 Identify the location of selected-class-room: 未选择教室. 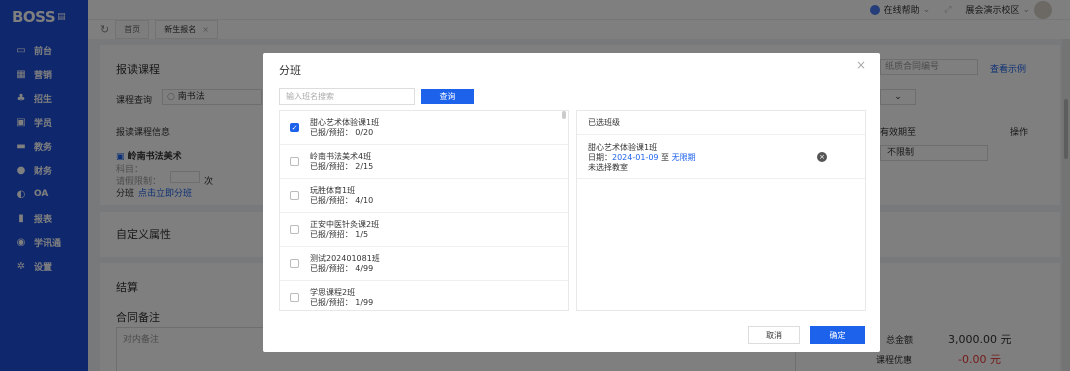
(608, 167).